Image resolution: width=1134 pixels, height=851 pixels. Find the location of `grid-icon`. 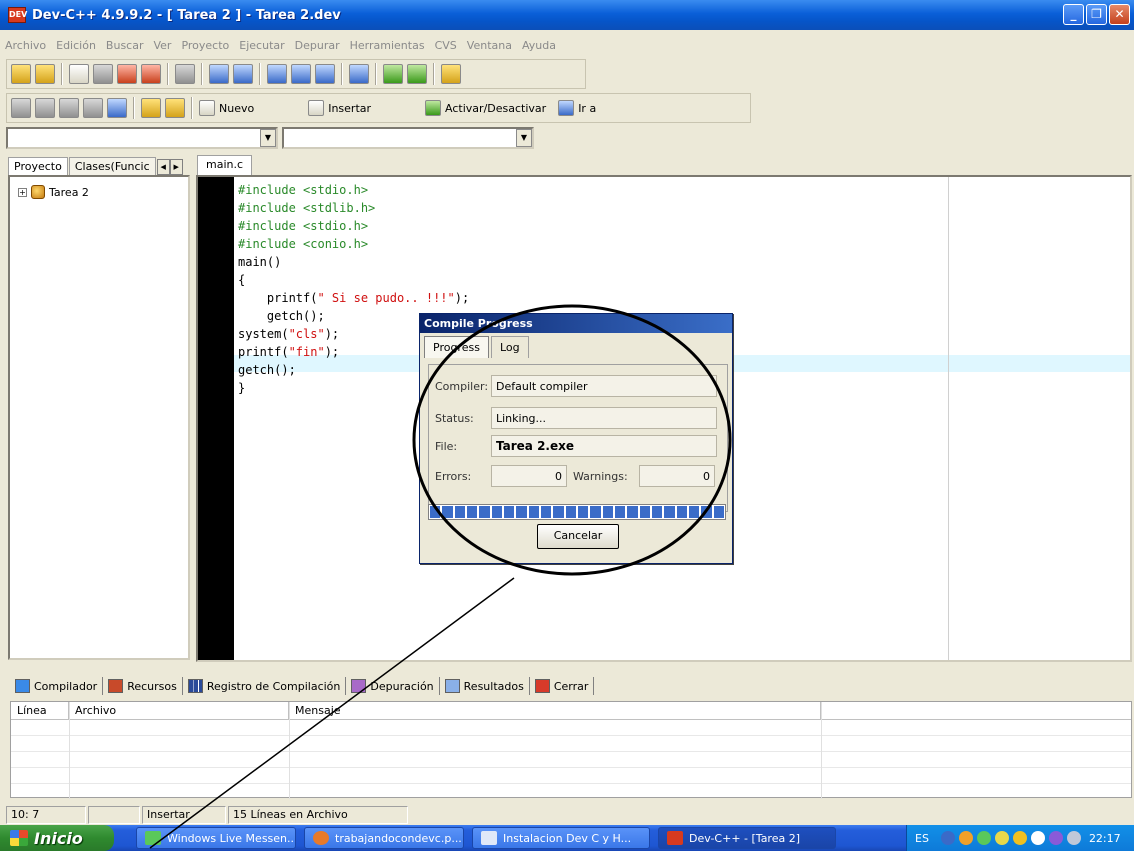

grid-icon is located at coordinates (22, 686).